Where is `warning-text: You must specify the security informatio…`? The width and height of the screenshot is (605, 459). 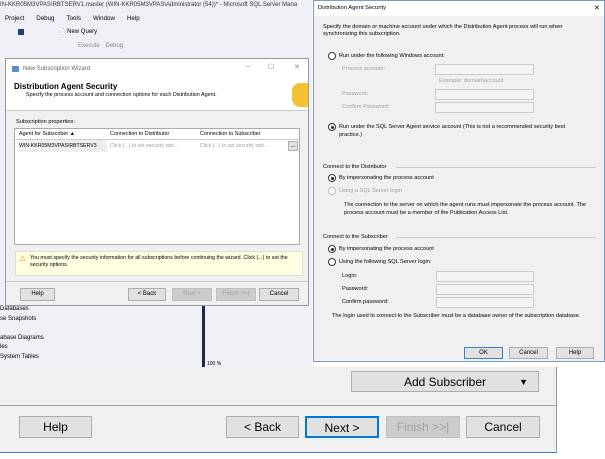
warning-text: You must specify the security informatio… is located at coordinates (159, 261).